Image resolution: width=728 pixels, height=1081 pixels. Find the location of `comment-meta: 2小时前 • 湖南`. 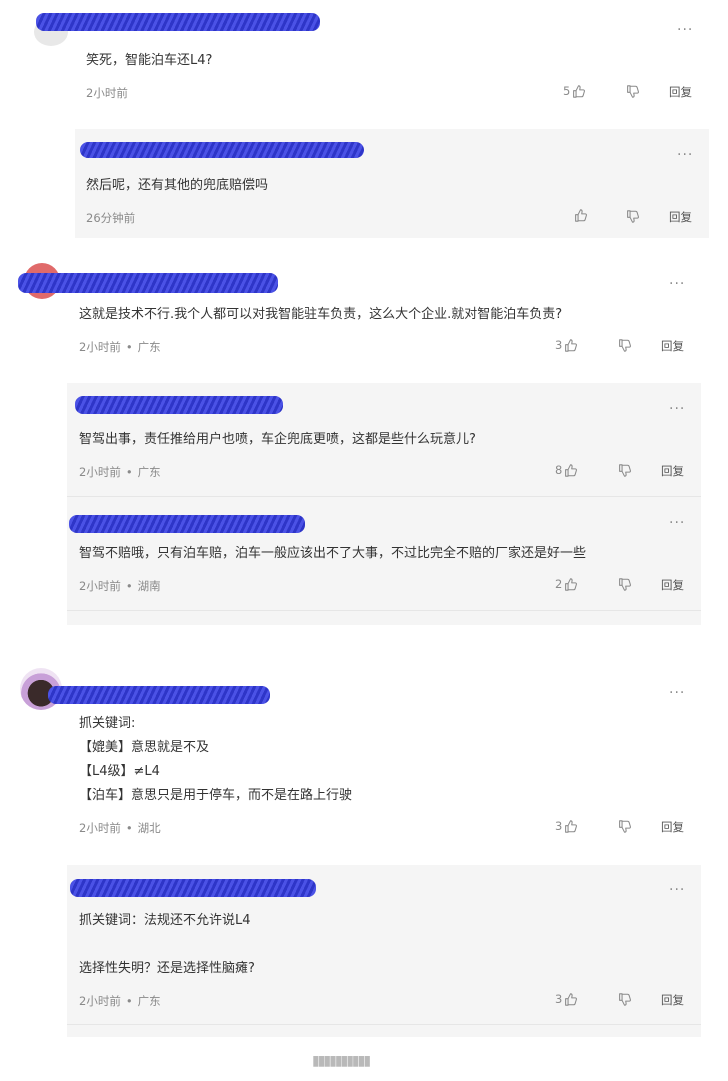

comment-meta: 2小时前 • 湖南 is located at coordinates (120, 586).